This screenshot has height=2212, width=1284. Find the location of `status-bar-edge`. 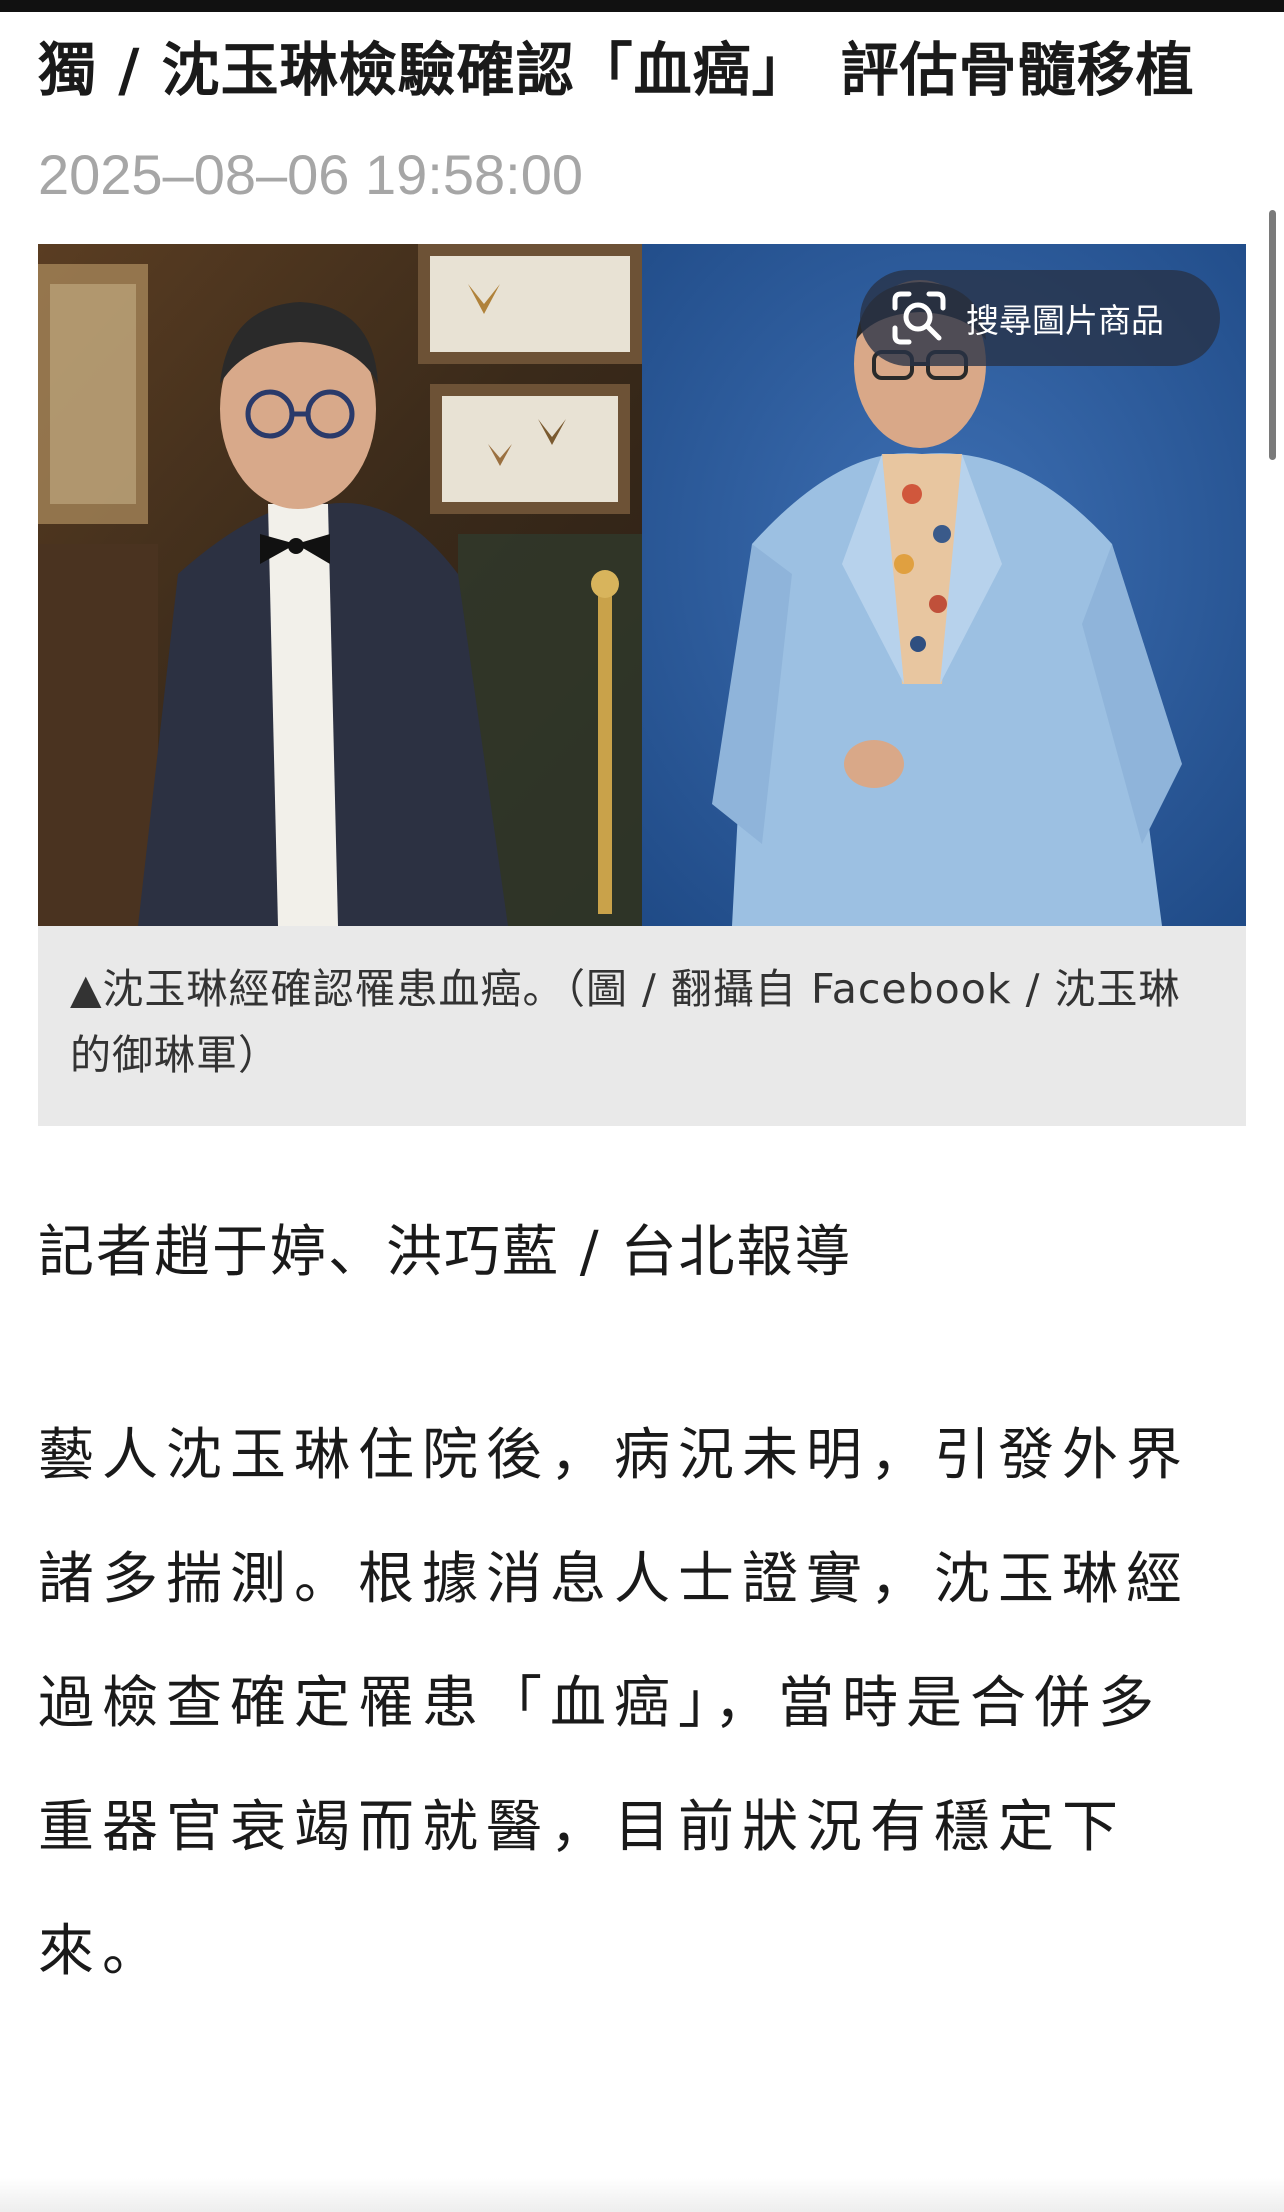

status-bar-edge is located at coordinates (642, 6).